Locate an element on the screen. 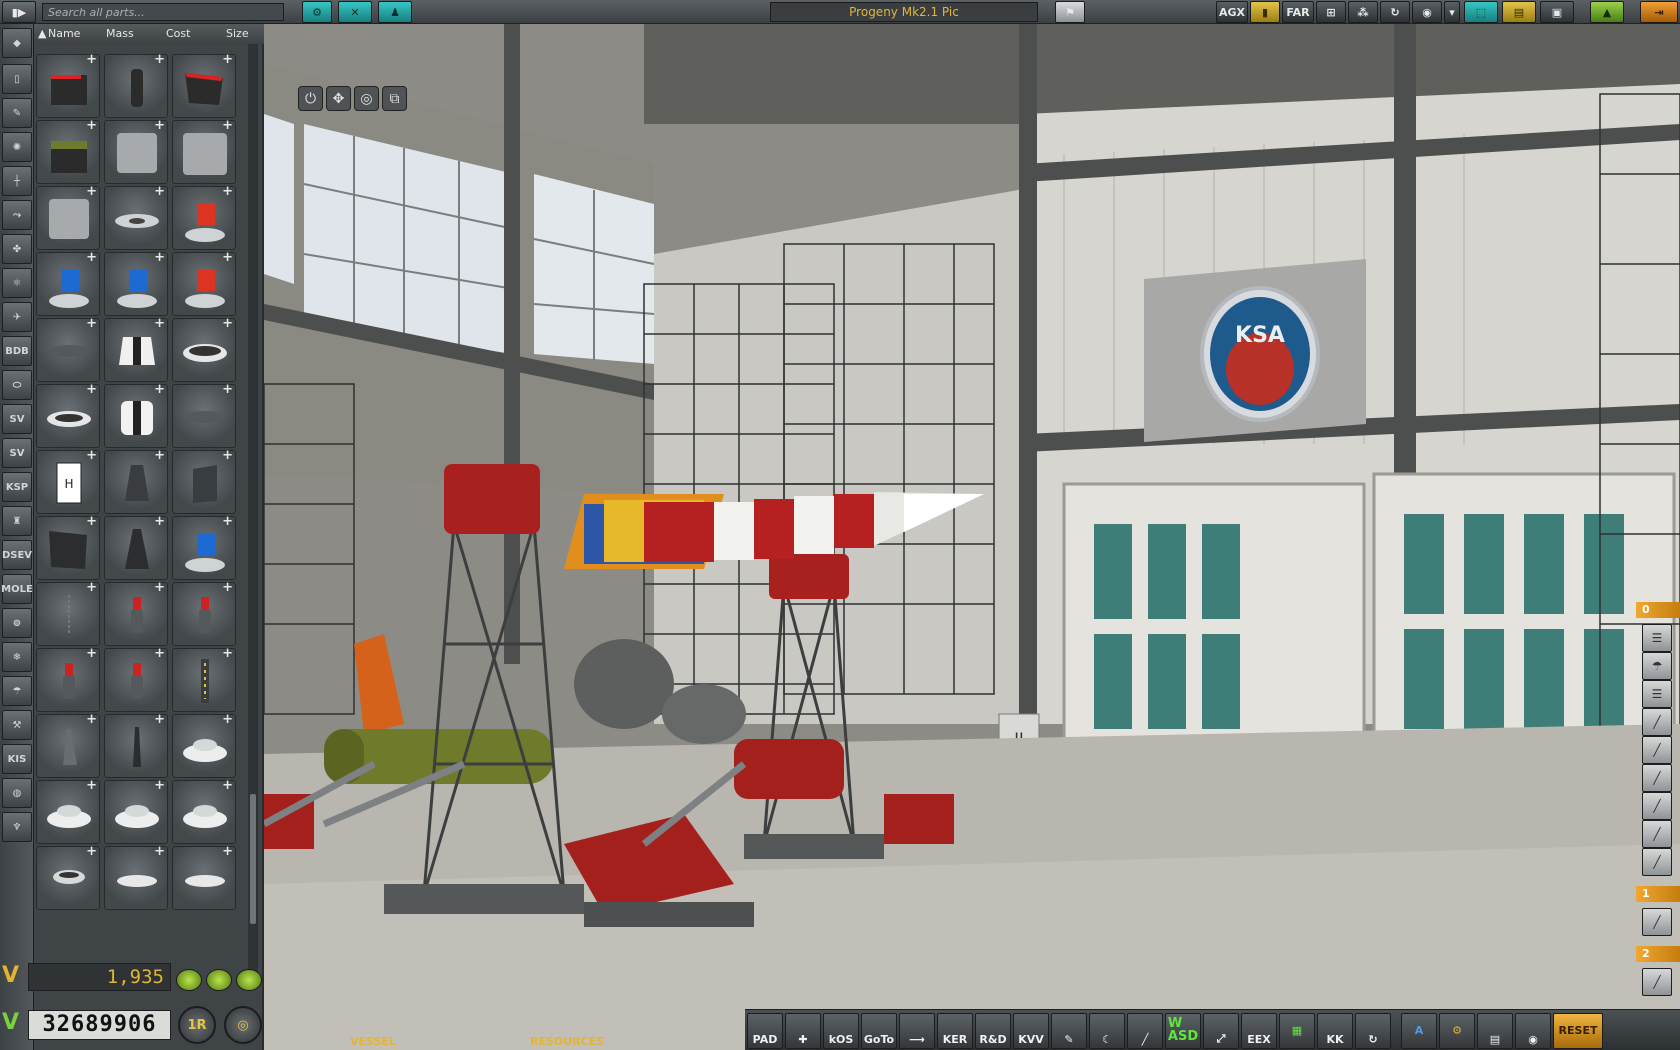  goto-button: GoTo is located at coordinates (879, 1031).